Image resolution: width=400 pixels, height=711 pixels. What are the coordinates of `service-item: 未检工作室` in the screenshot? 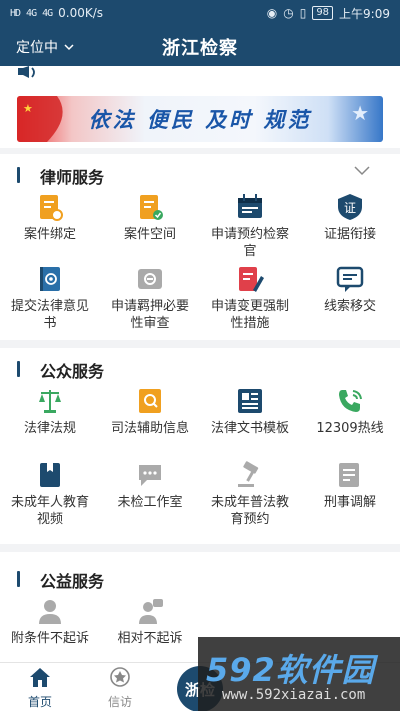 It's located at (150, 485).